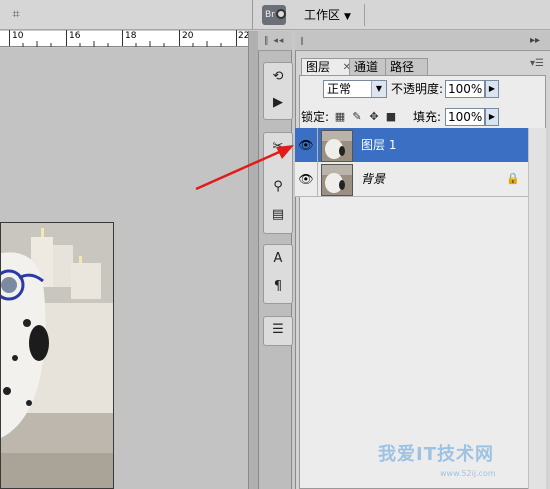 This screenshot has height=489, width=550. What do you see at coordinates (492, 89) in the screenshot?
I see `opacity-slider-button: ▶` at bounding box center [492, 89].